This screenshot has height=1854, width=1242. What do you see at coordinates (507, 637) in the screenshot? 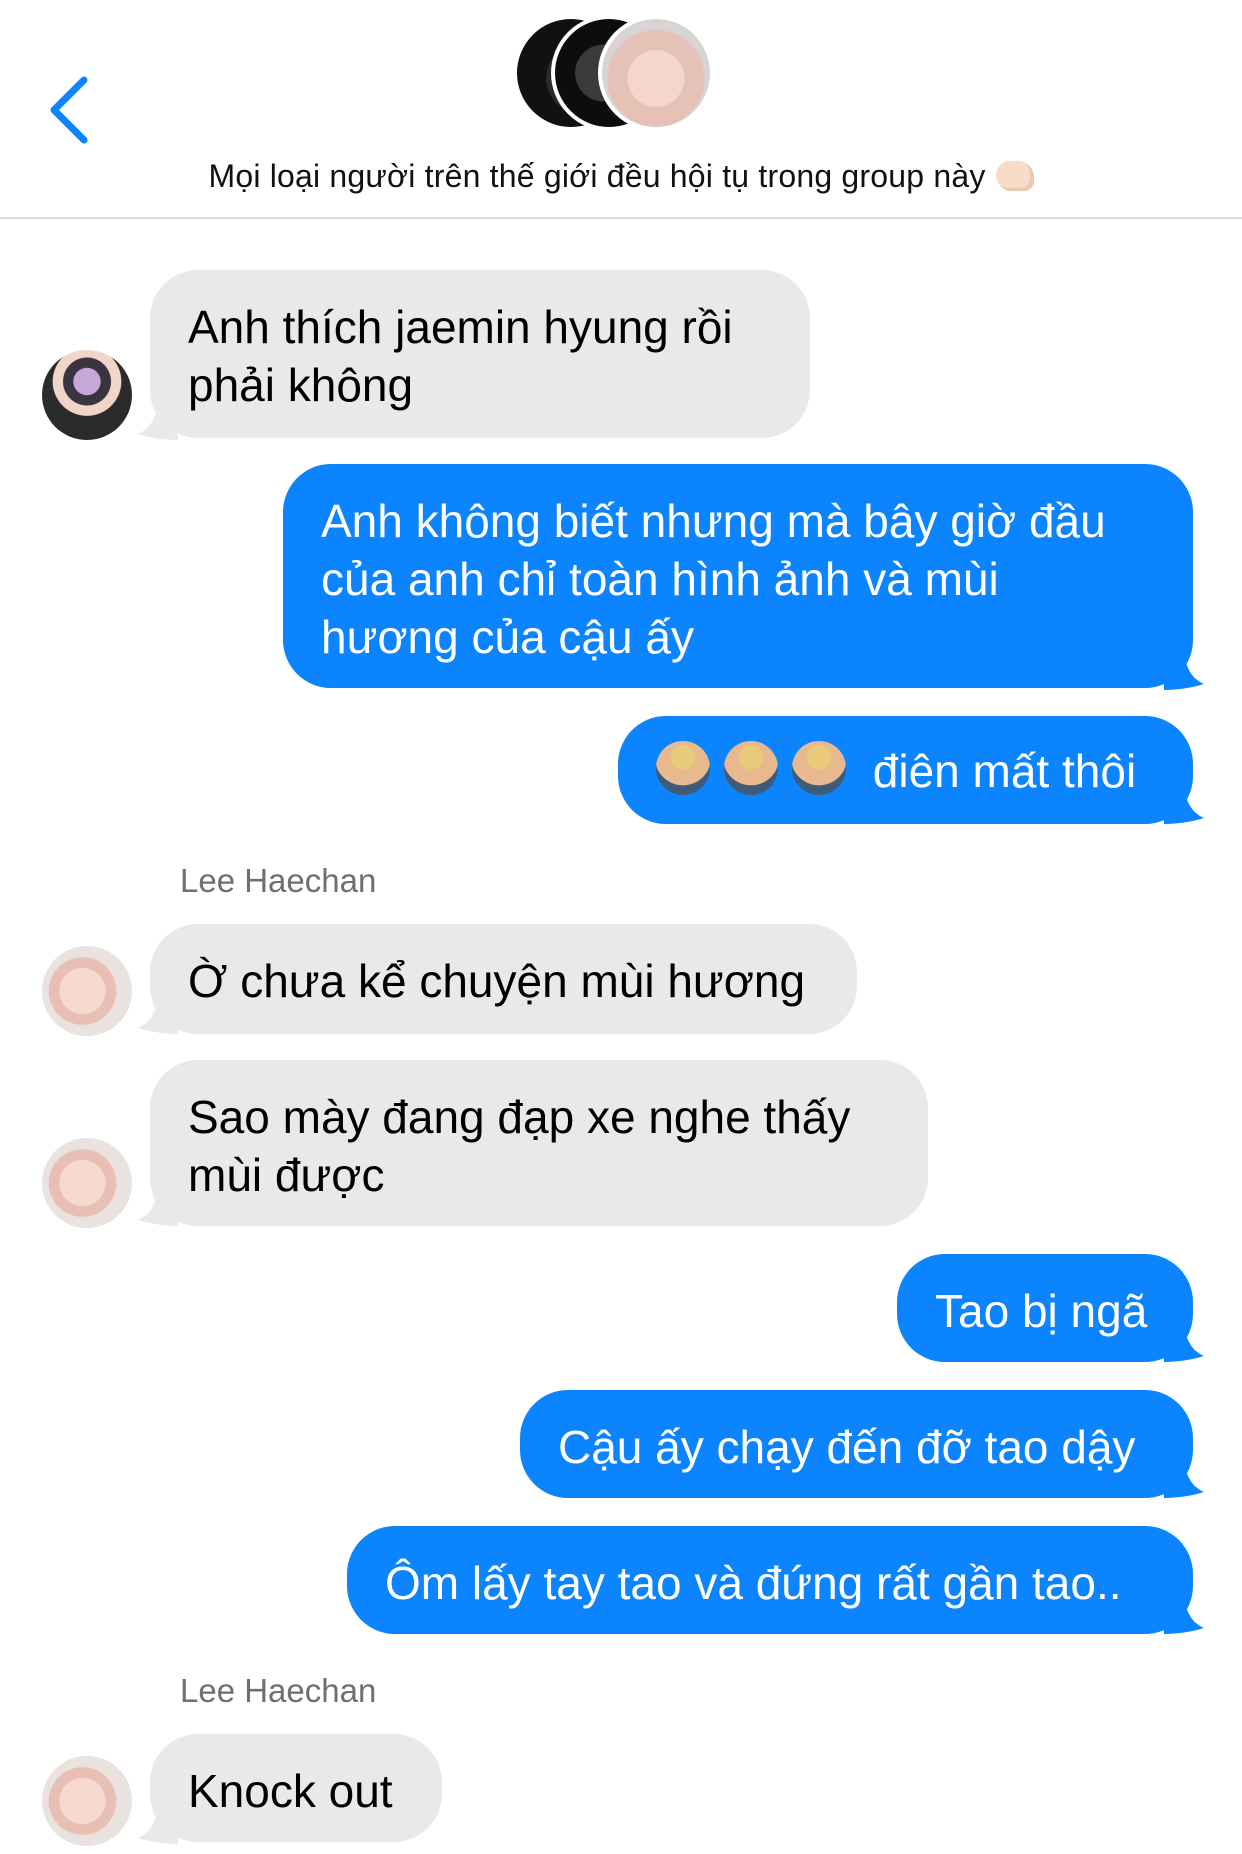
I see `message-text-line: hương của cậu ấy` at bounding box center [507, 637].